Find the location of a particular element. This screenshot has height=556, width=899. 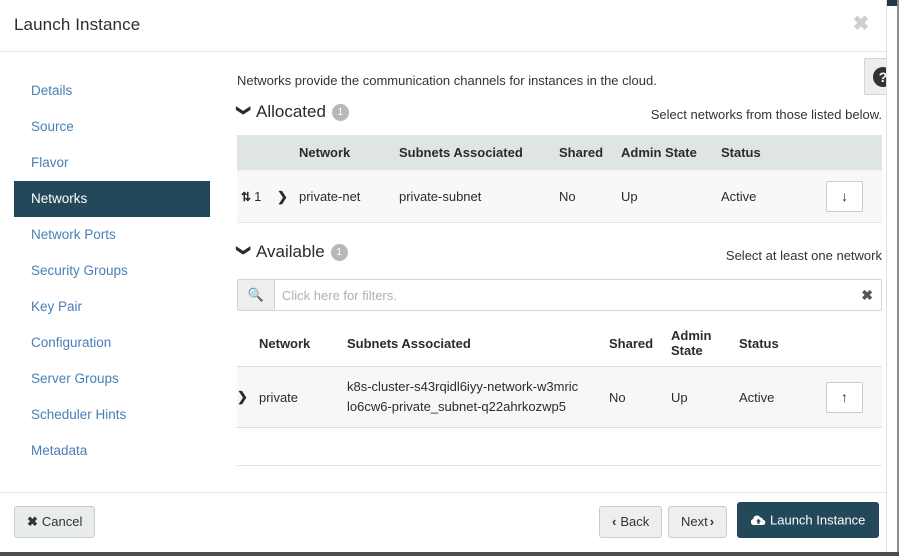

sidebar-item-details: Details is located at coordinates (112, 91).